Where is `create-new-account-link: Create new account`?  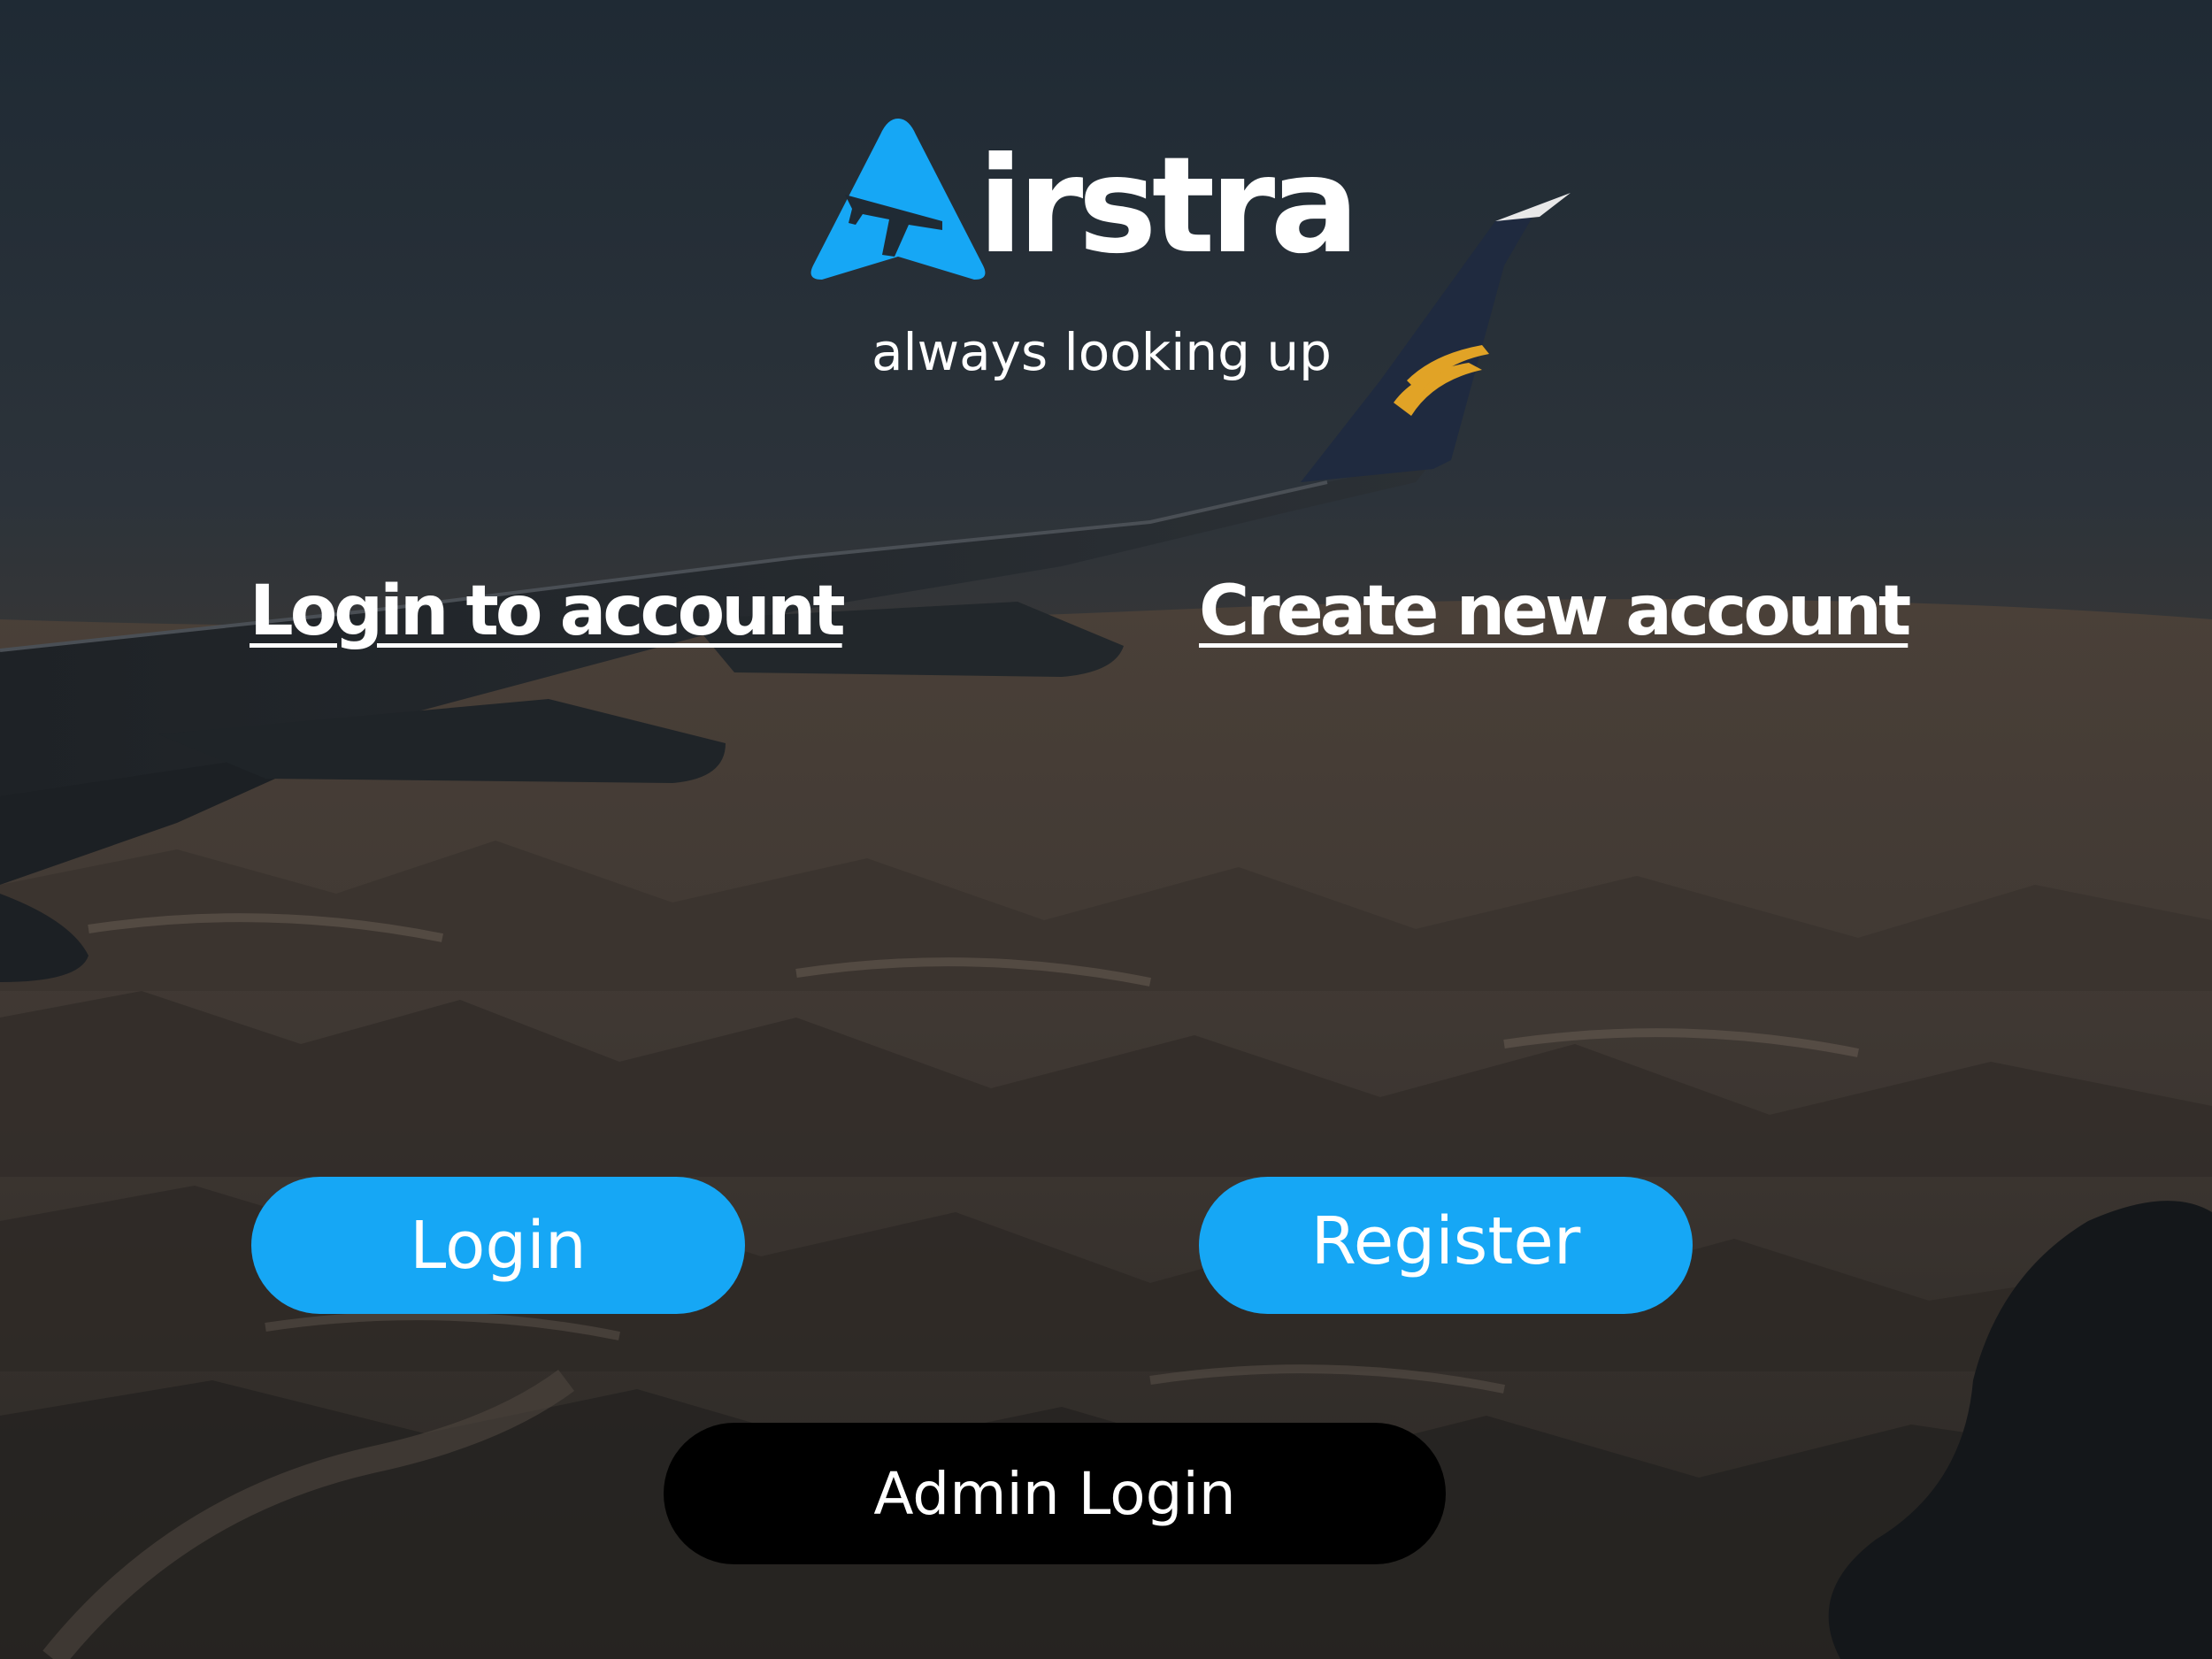
create-new-account-link: Create new account is located at coordinates (1555, 611).